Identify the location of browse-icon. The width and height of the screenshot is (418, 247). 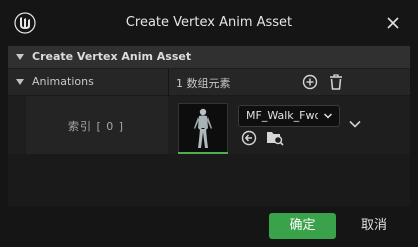
(275, 138).